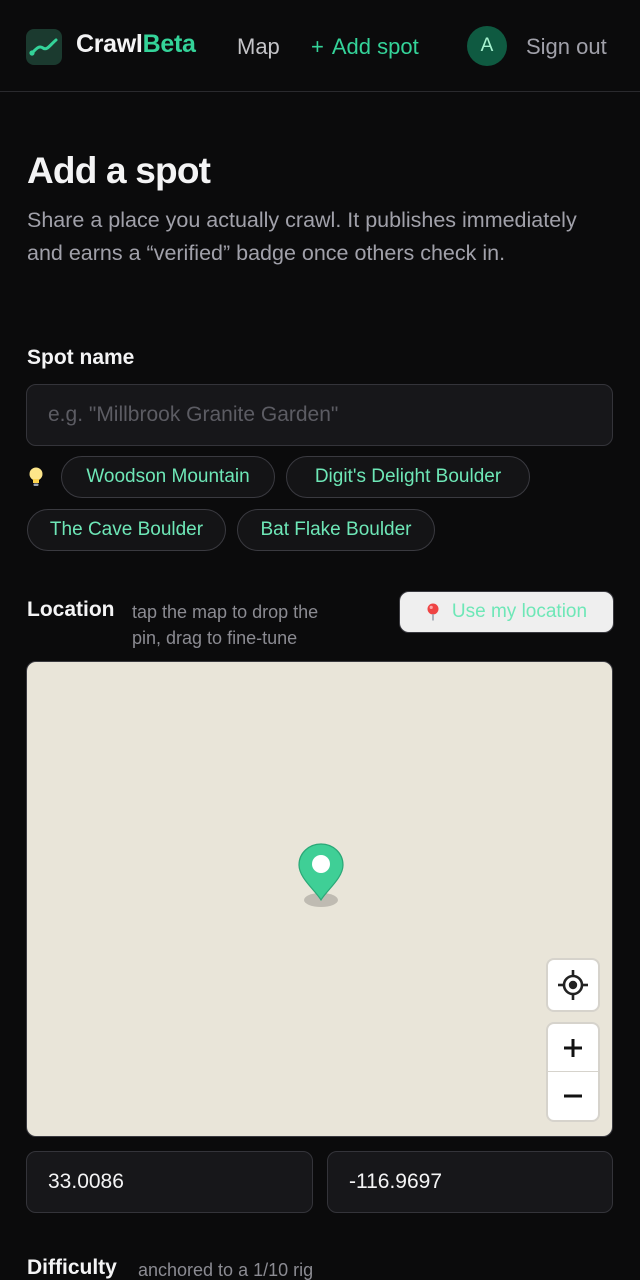  I want to click on red-pin-icon, so click(433, 612).